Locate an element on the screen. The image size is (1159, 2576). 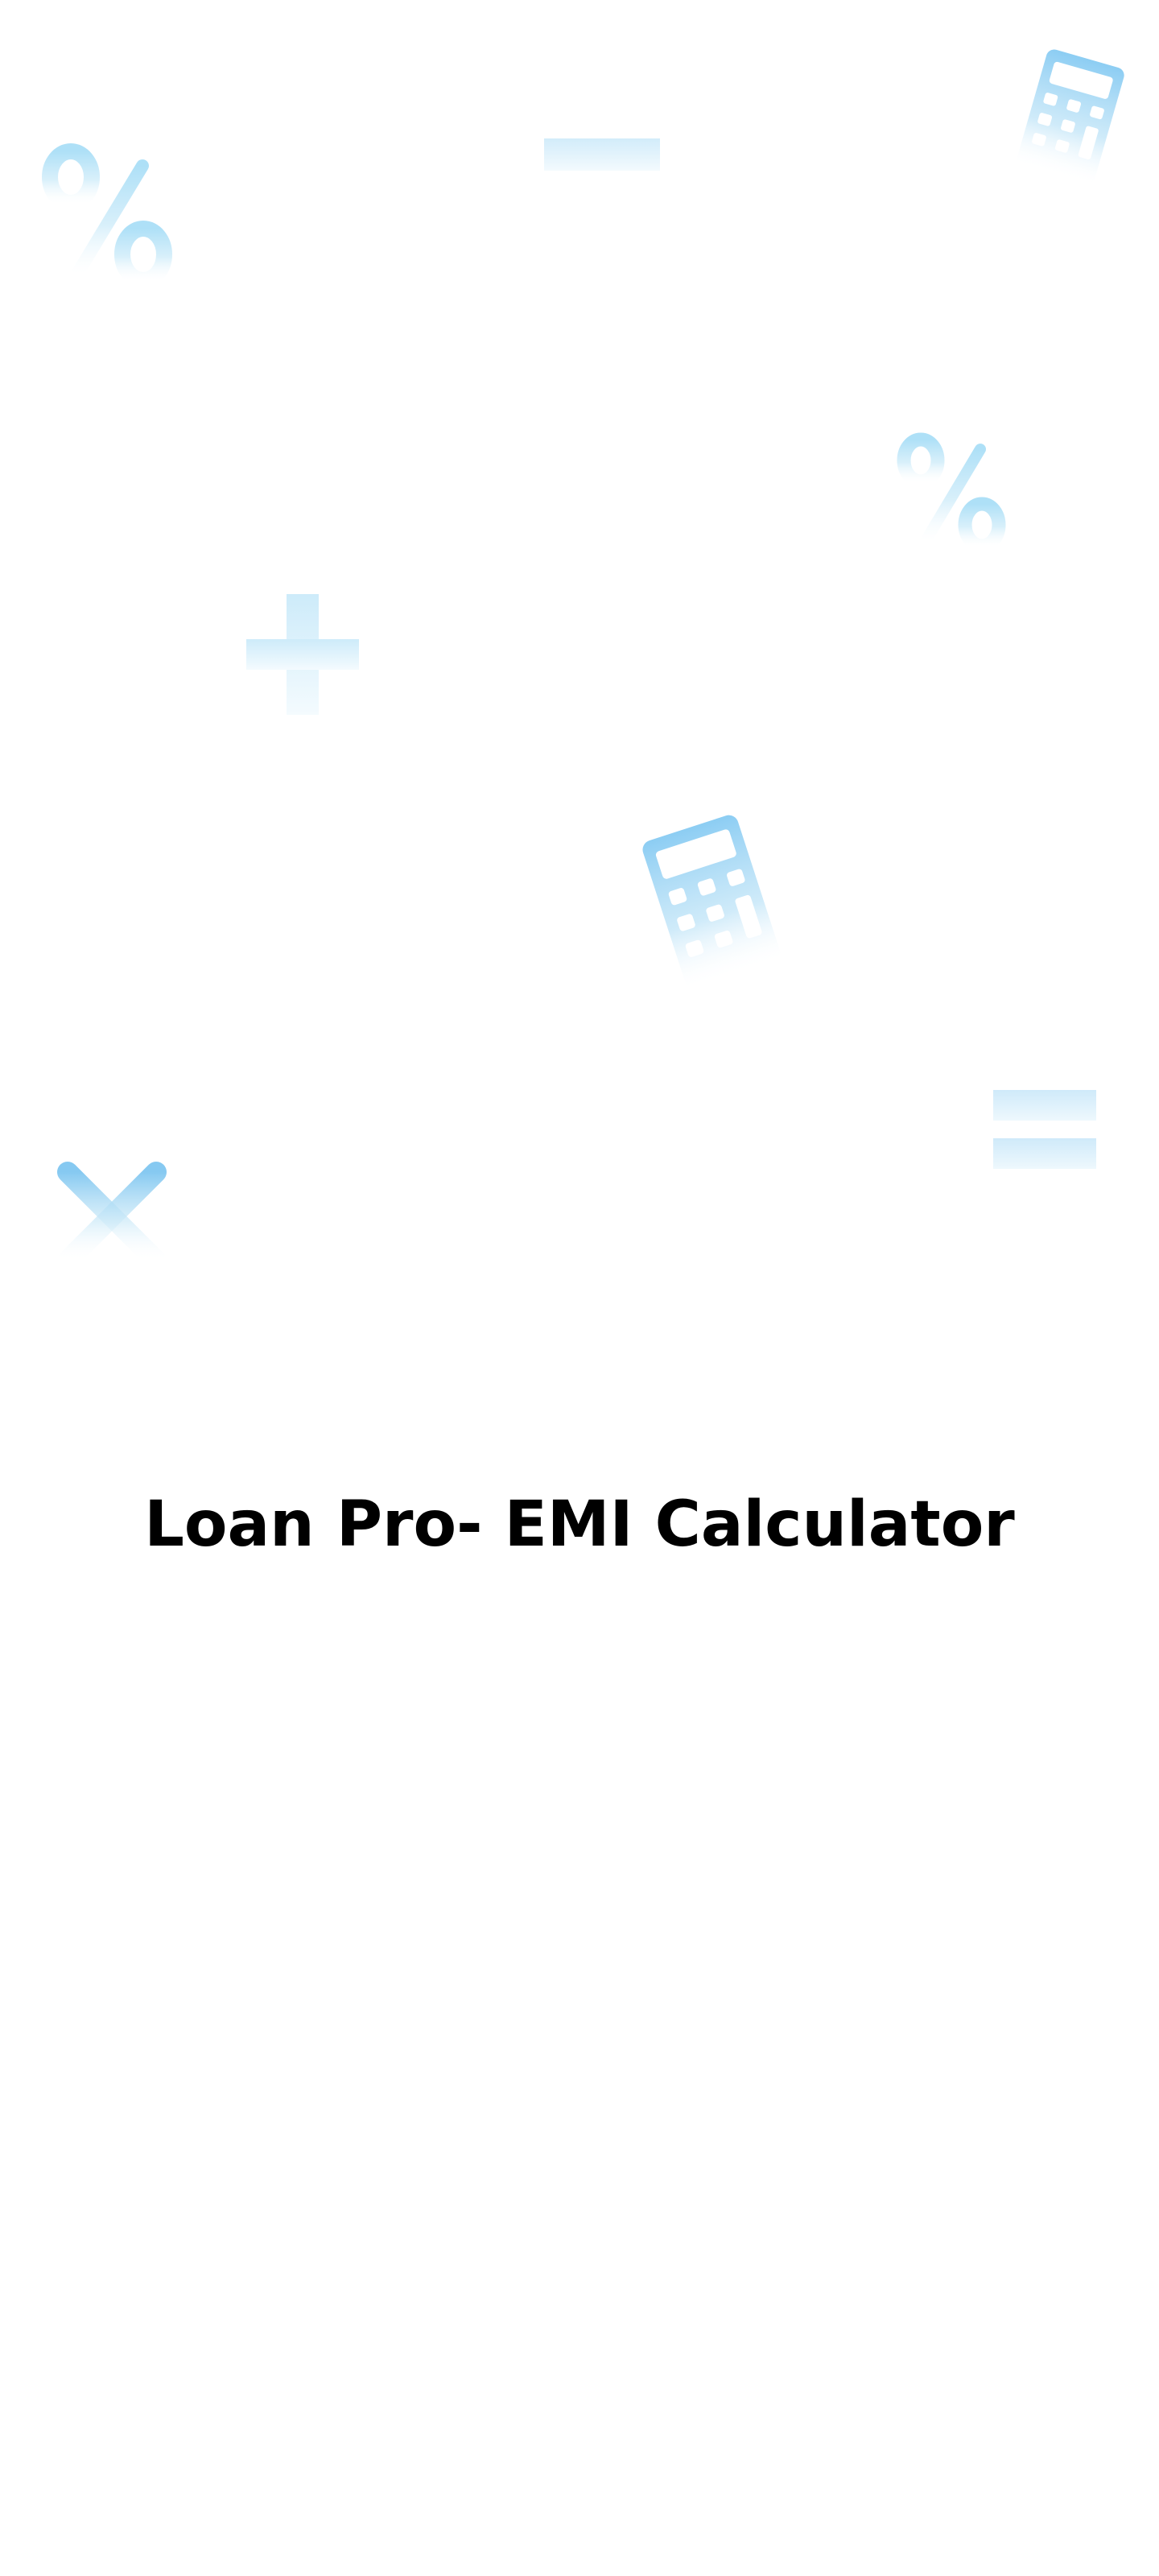
minus-icon is located at coordinates (602, 154).